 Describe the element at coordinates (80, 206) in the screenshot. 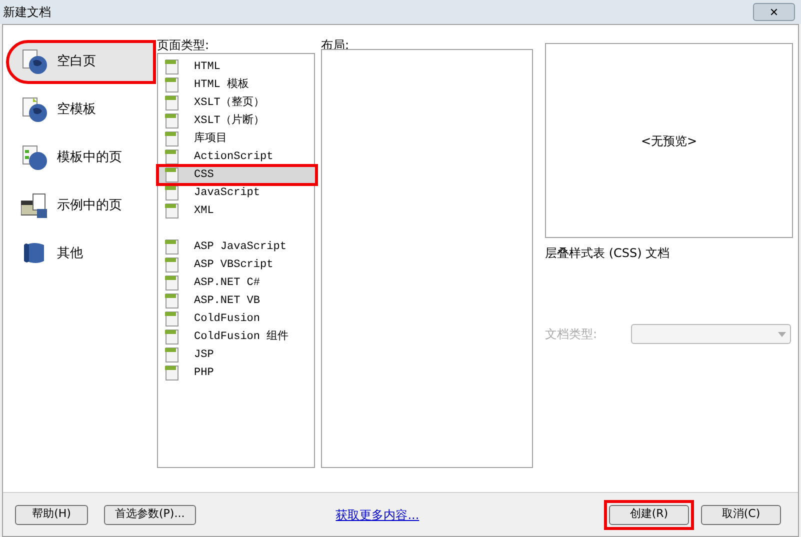

I see `category-item: 示例中的页` at that location.